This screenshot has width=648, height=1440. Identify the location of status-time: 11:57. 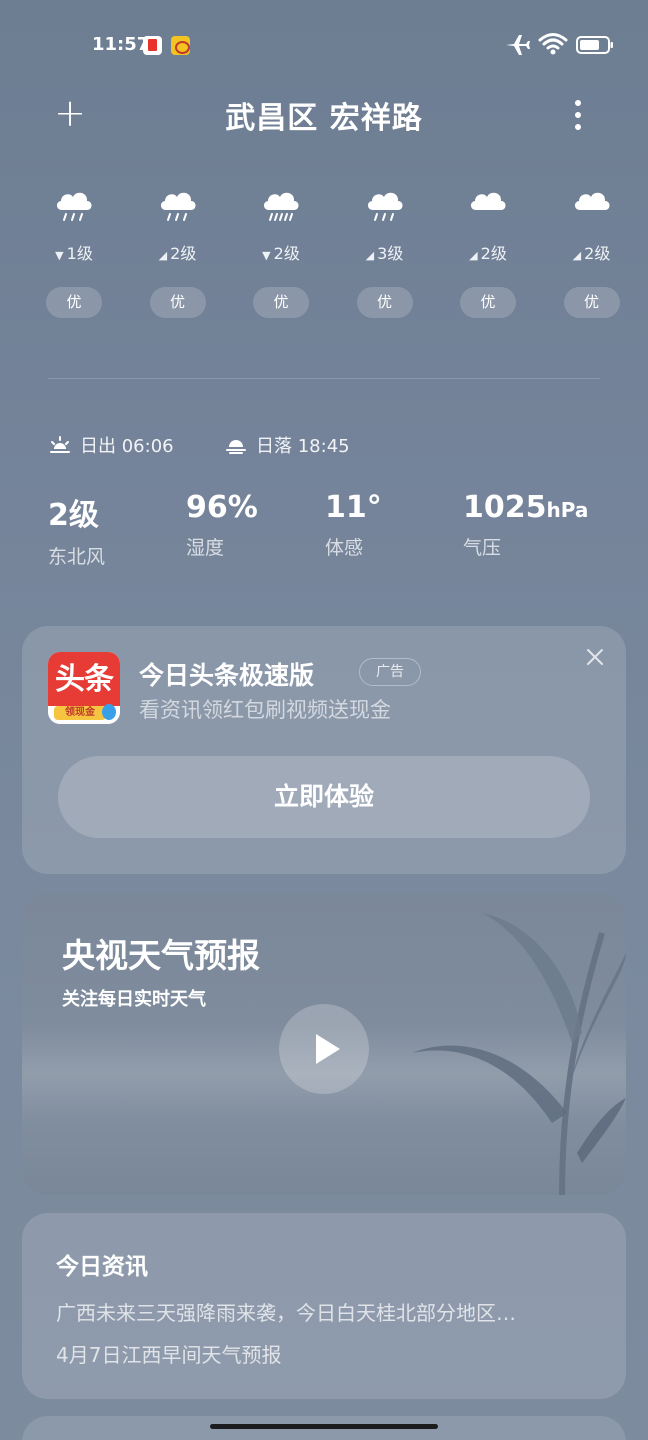
(121, 44).